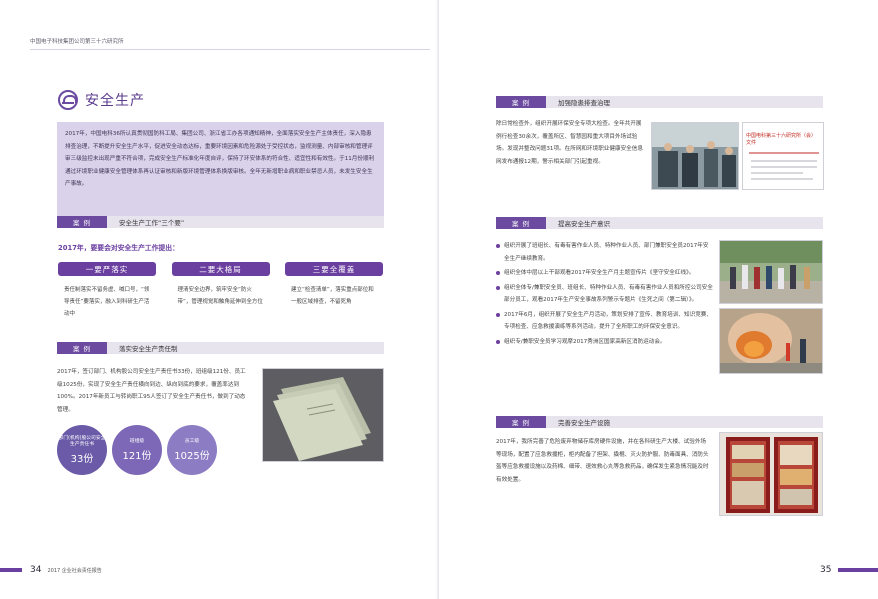  What do you see at coordinates (684, 422) in the screenshot?
I see `case-title: 完善安全生产设施` at bounding box center [684, 422].